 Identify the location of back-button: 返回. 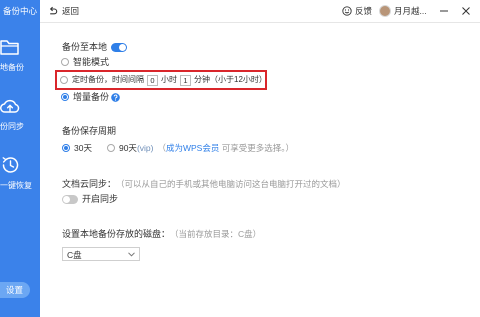
(63, 11).